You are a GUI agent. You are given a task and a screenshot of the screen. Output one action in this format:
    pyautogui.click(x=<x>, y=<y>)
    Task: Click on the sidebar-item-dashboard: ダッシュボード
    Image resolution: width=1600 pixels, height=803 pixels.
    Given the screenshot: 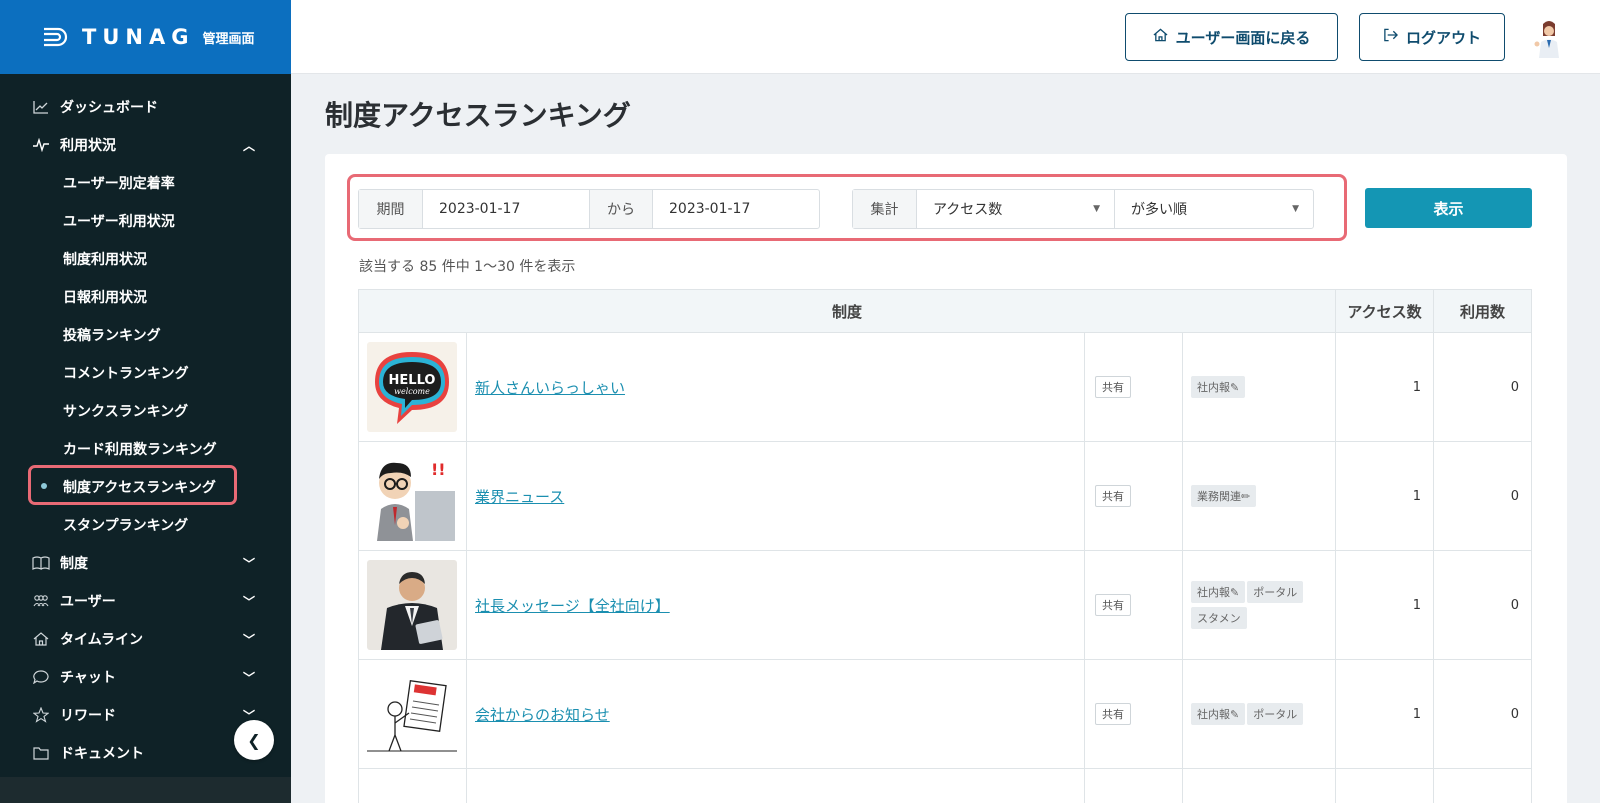 What is the action you would take?
    pyautogui.click(x=145, y=107)
    